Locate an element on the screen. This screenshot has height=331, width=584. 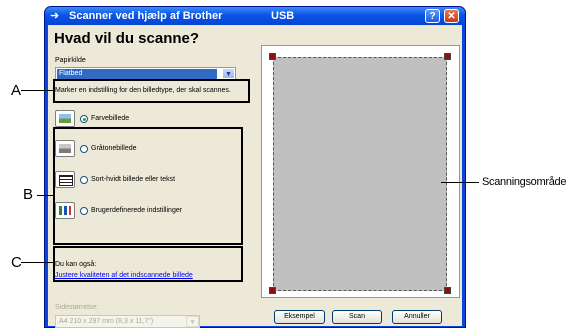
help-button: ? is located at coordinates (432, 16).